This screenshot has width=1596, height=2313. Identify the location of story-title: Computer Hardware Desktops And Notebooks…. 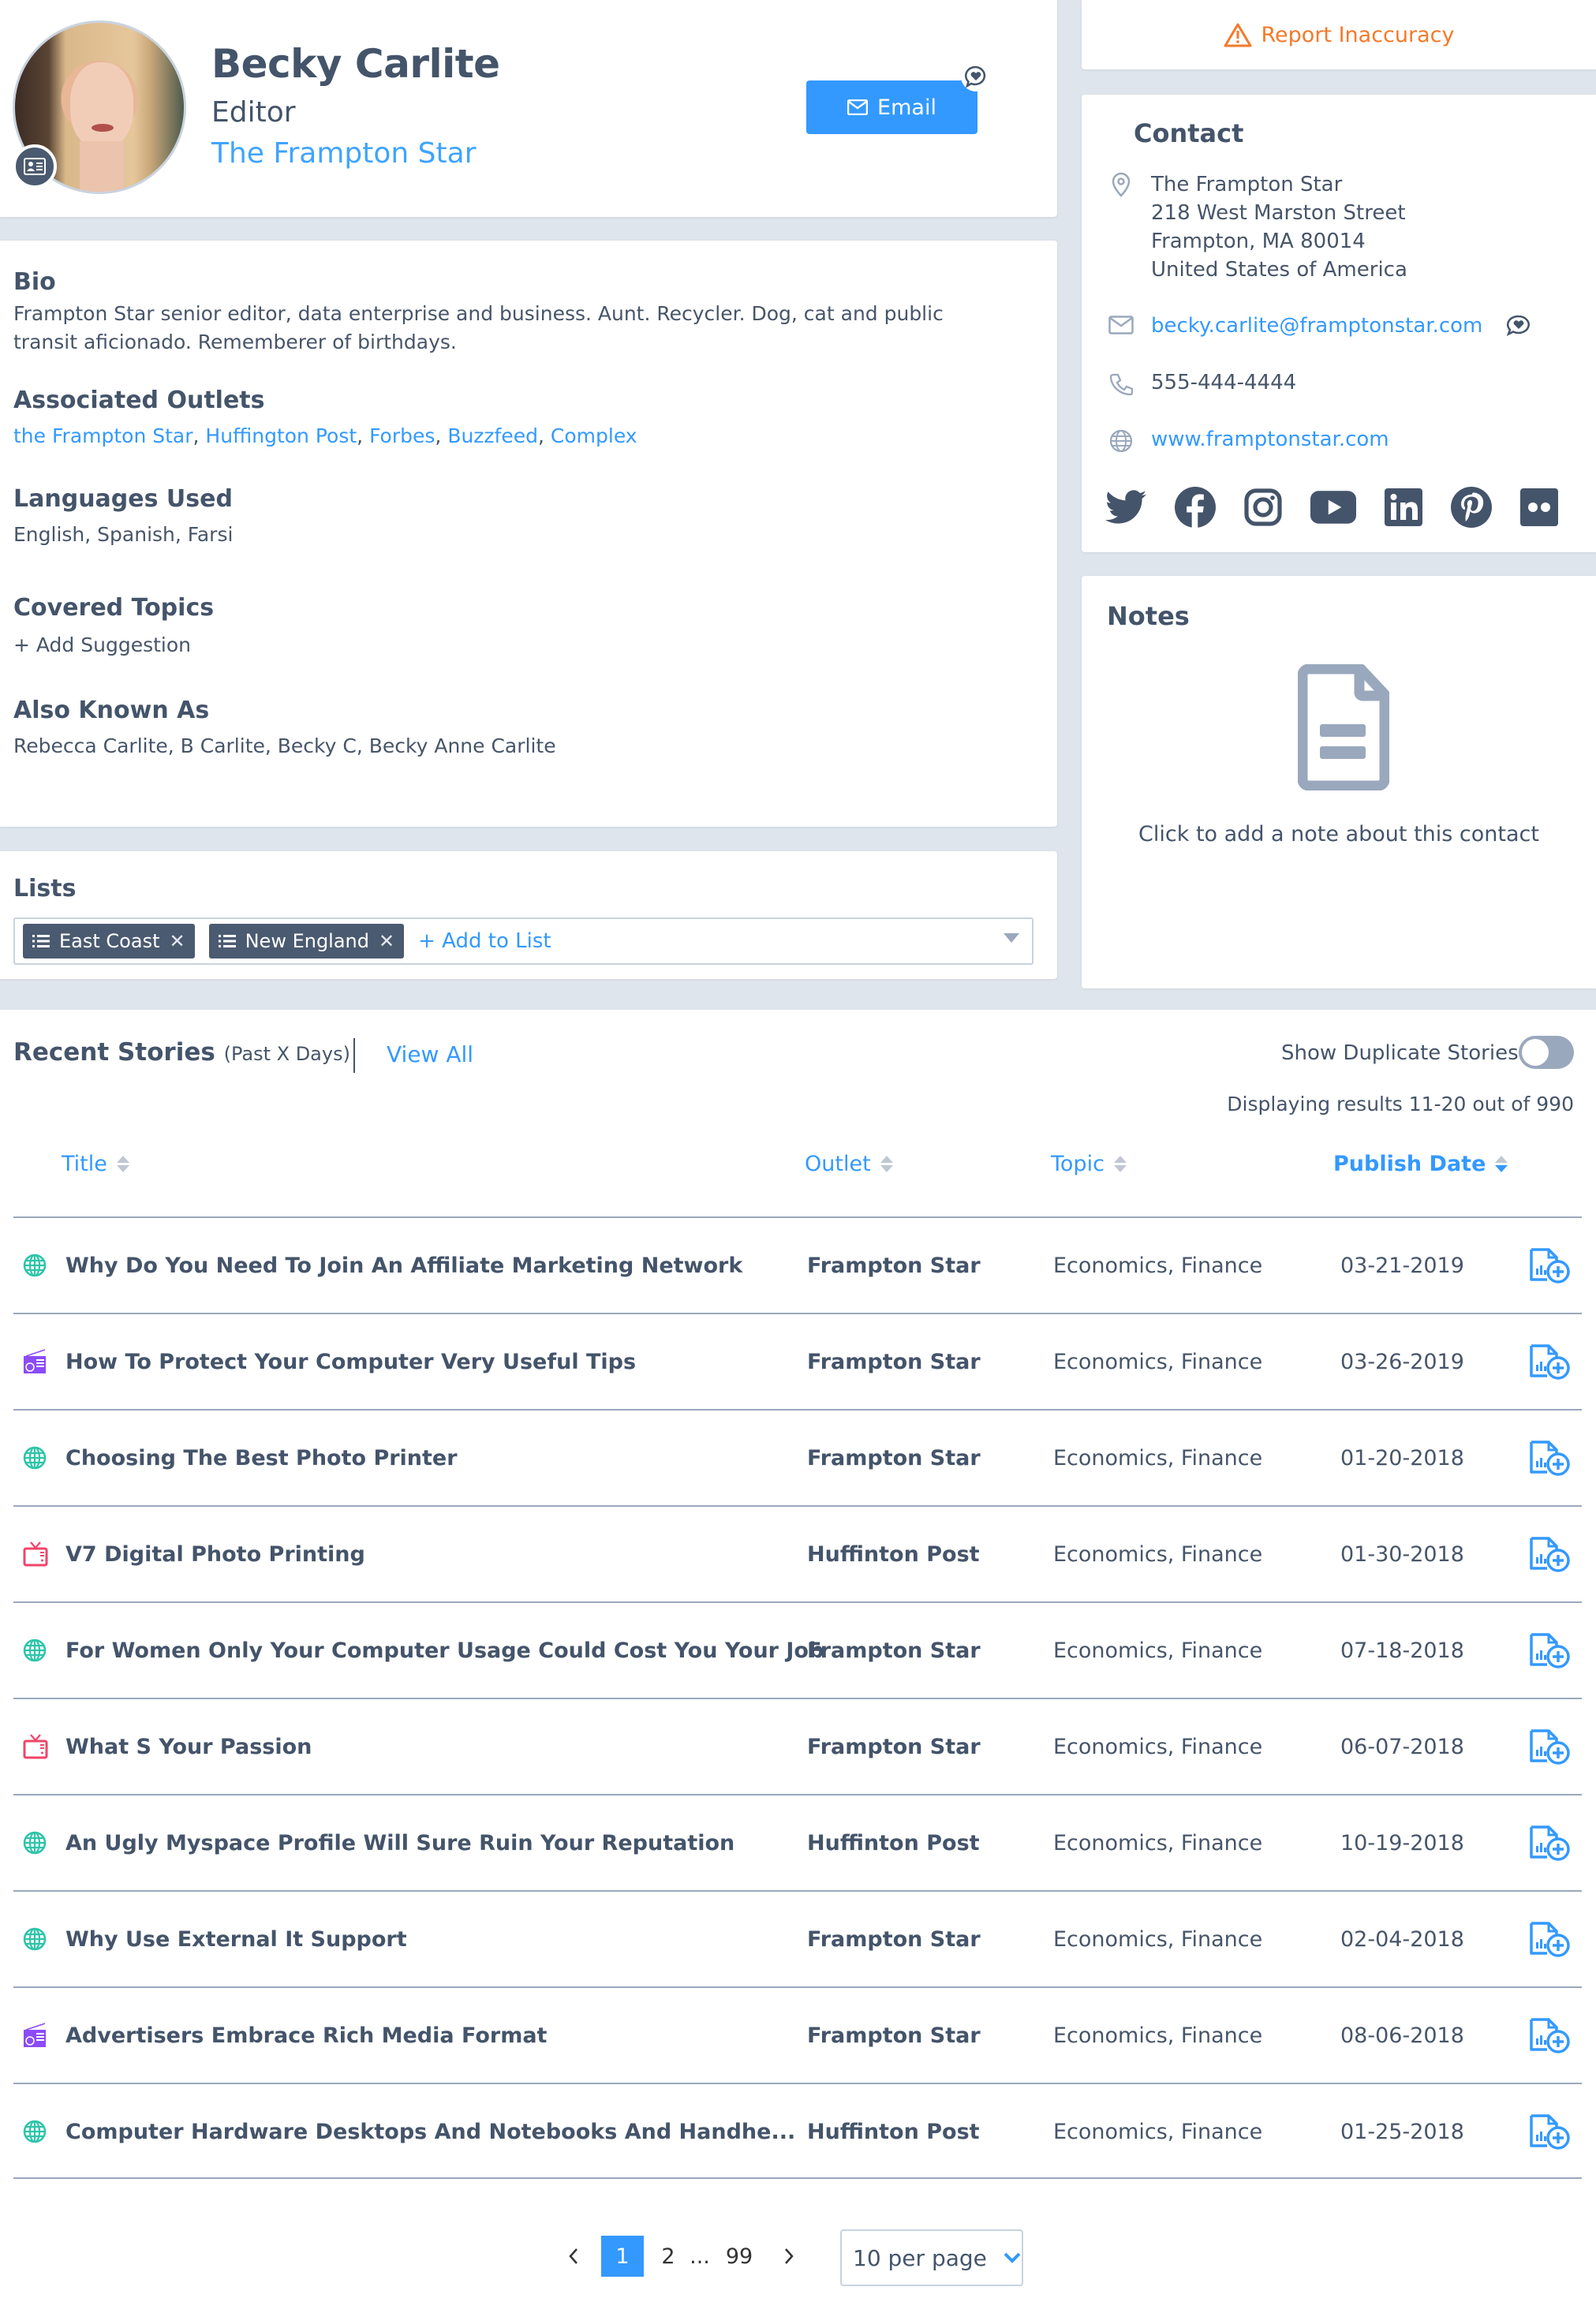
(430, 2131).